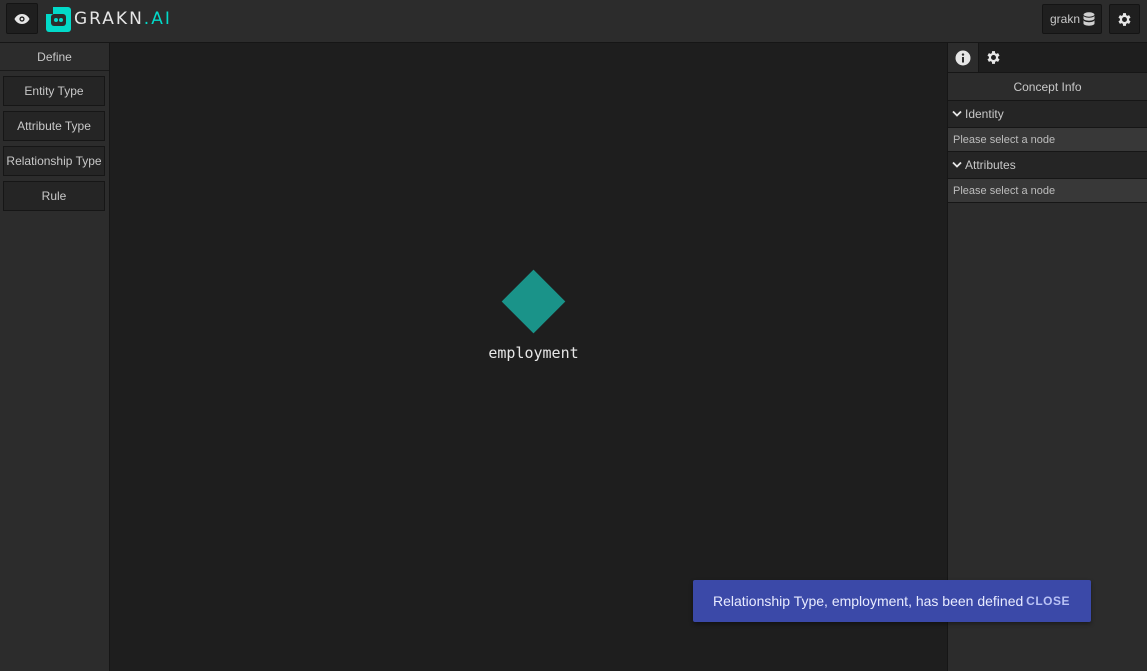 This screenshot has width=1147, height=671. I want to click on identity-section-header: Identity, so click(1047, 114).